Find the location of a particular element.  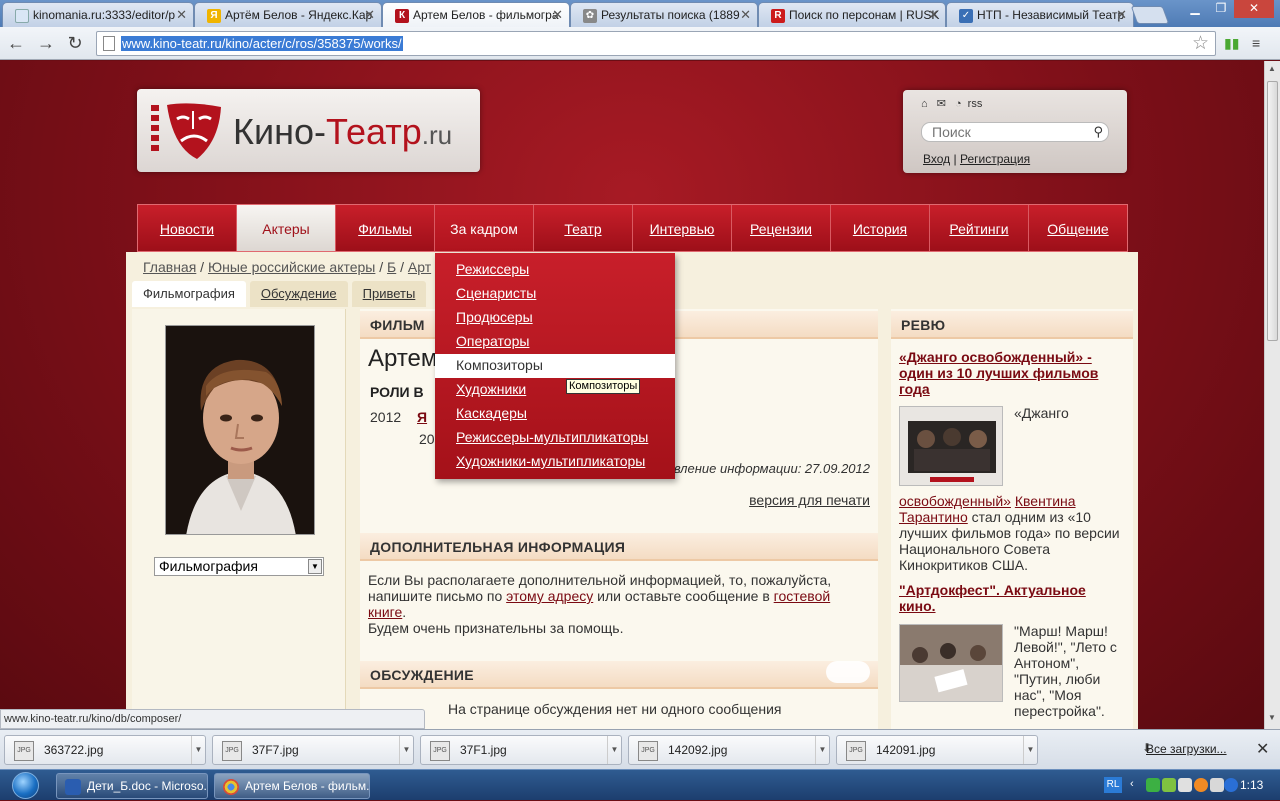

tab-kino-teatr: К Артем Белов - фильмогра ✕ is located at coordinates (476, 15).